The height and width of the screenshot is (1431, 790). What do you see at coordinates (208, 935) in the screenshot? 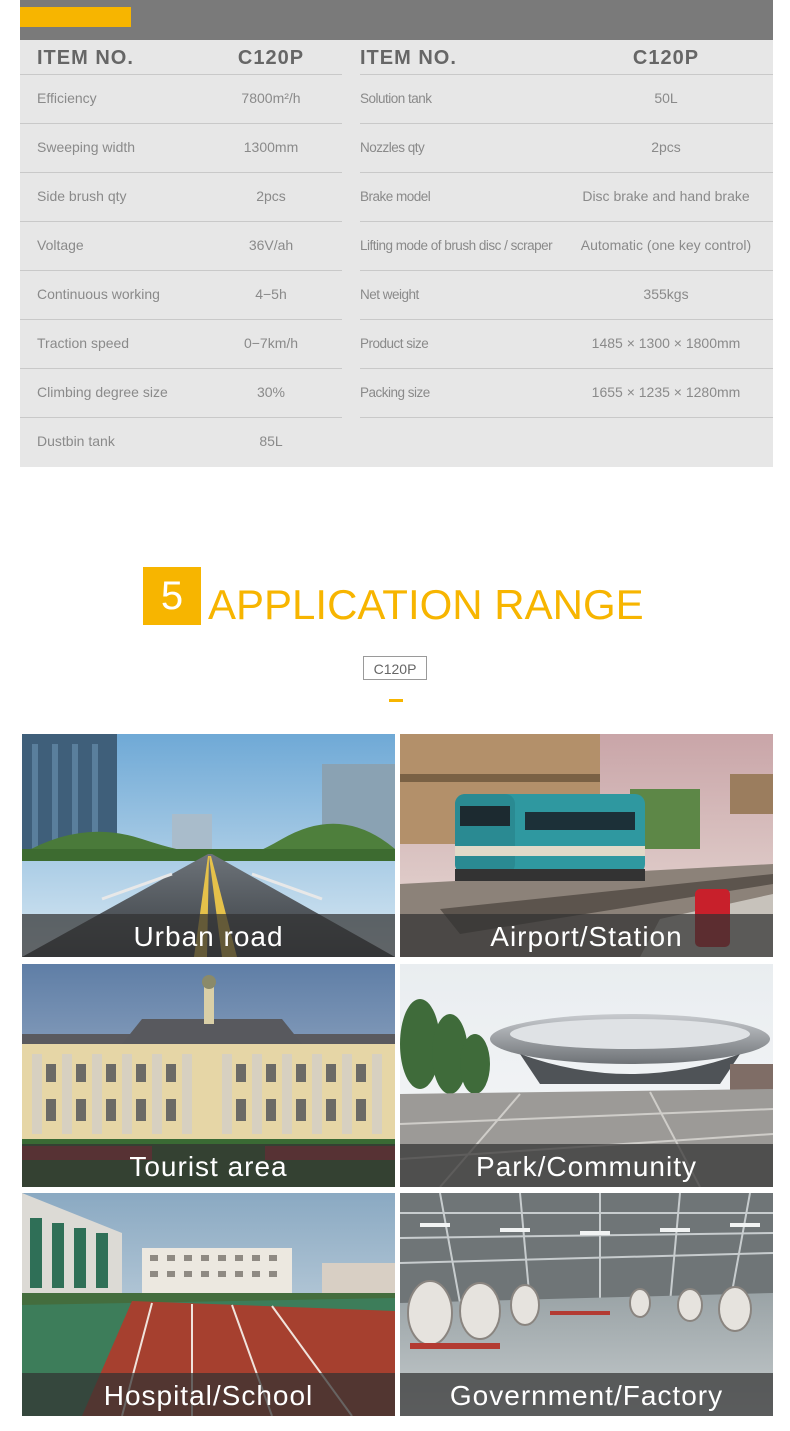
I see `application-label: Urban road` at bounding box center [208, 935].